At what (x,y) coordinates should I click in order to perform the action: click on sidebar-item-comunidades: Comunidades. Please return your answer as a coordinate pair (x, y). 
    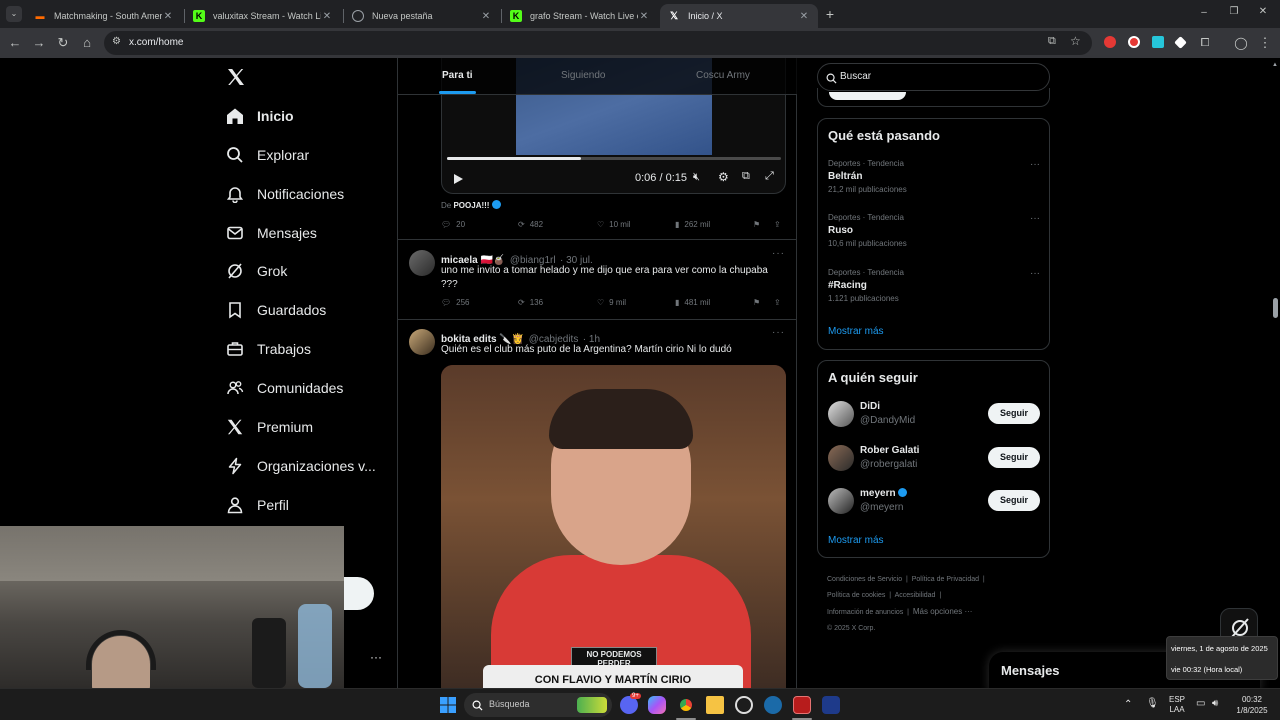
    Looking at the image, I should click on (284, 388).